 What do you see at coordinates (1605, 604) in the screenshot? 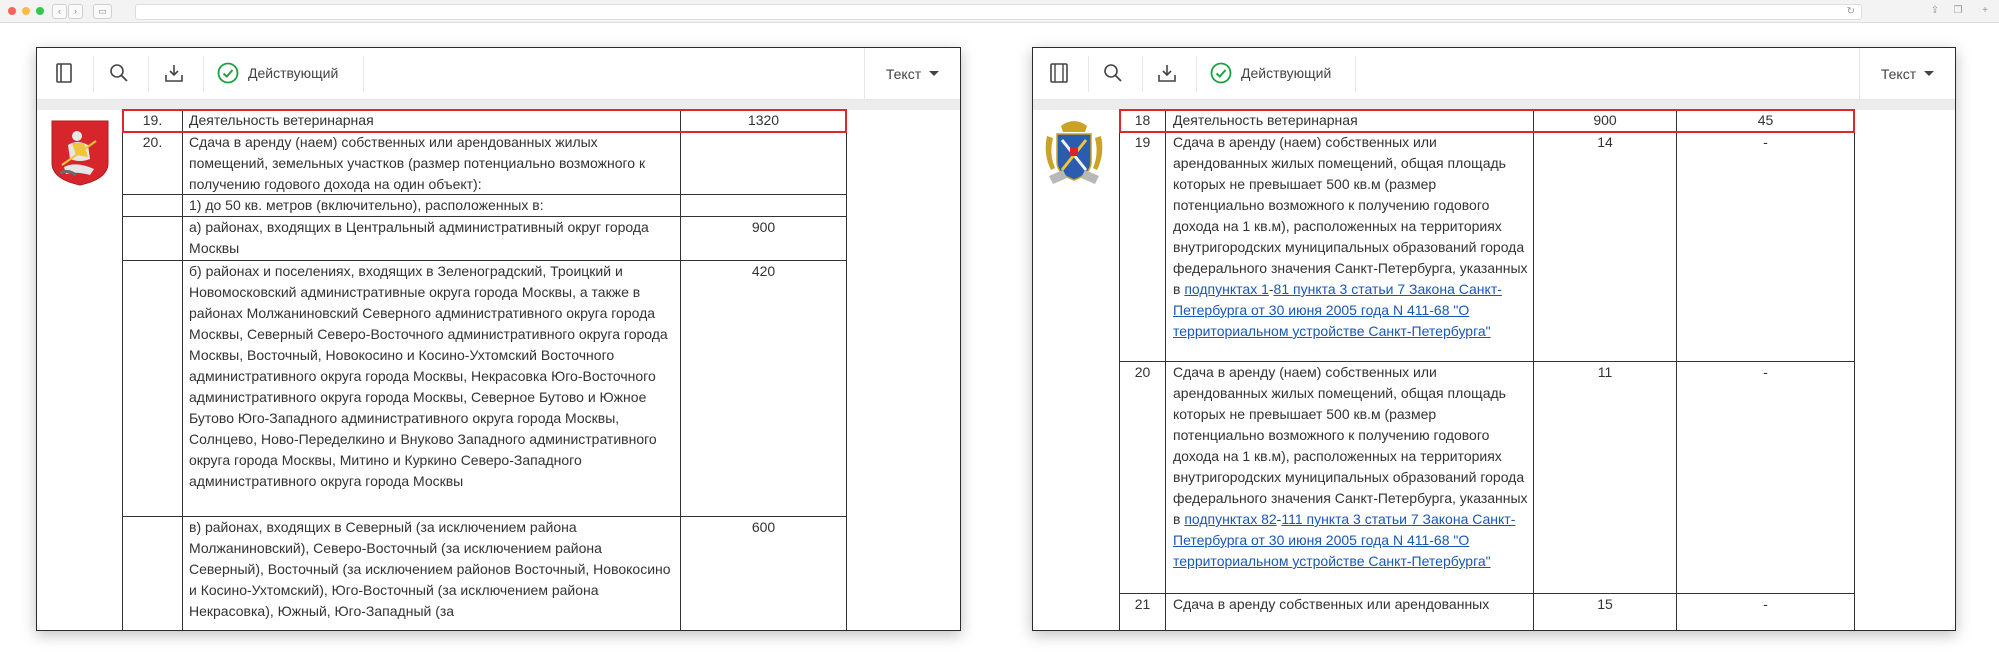
I see `row-value: 15` at bounding box center [1605, 604].